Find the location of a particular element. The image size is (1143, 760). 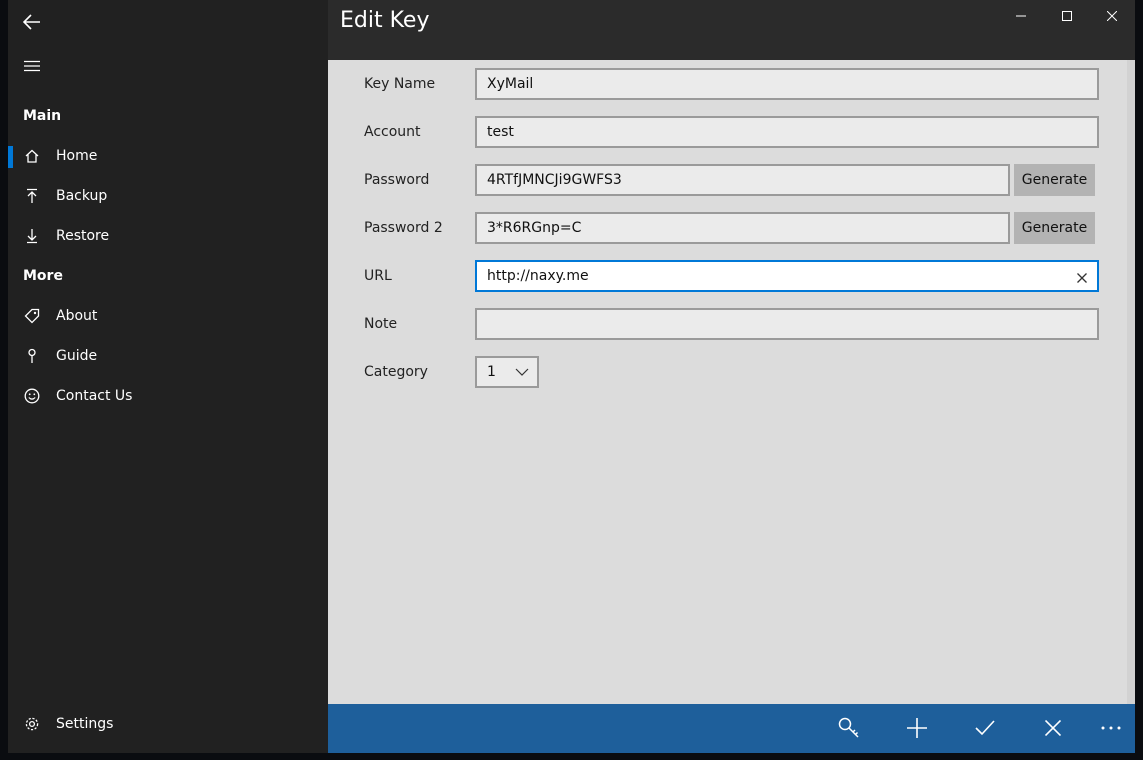

section-header-main: Main is located at coordinates (42, 116).